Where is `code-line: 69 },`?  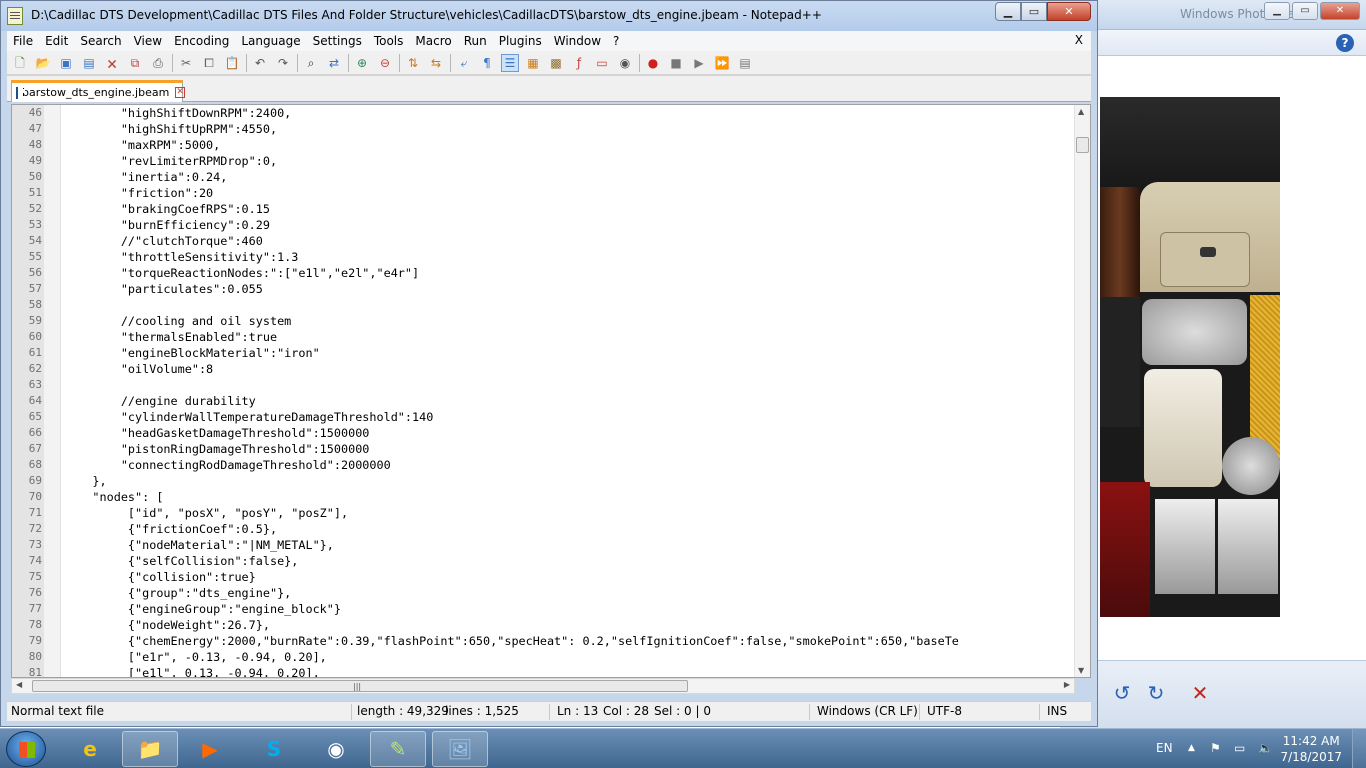
code-line: 69 }, is located at coordinates (543, 481).